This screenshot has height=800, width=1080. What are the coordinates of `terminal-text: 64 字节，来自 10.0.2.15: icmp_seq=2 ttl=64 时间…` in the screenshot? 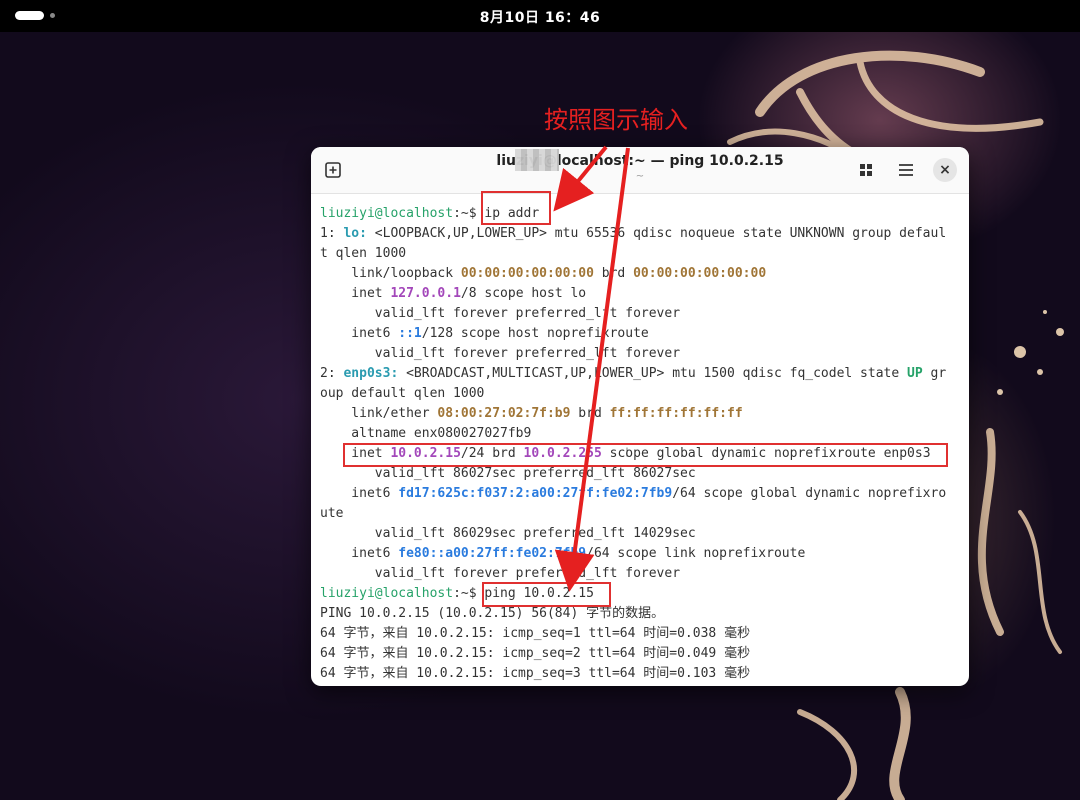 It's located at (535, 653).